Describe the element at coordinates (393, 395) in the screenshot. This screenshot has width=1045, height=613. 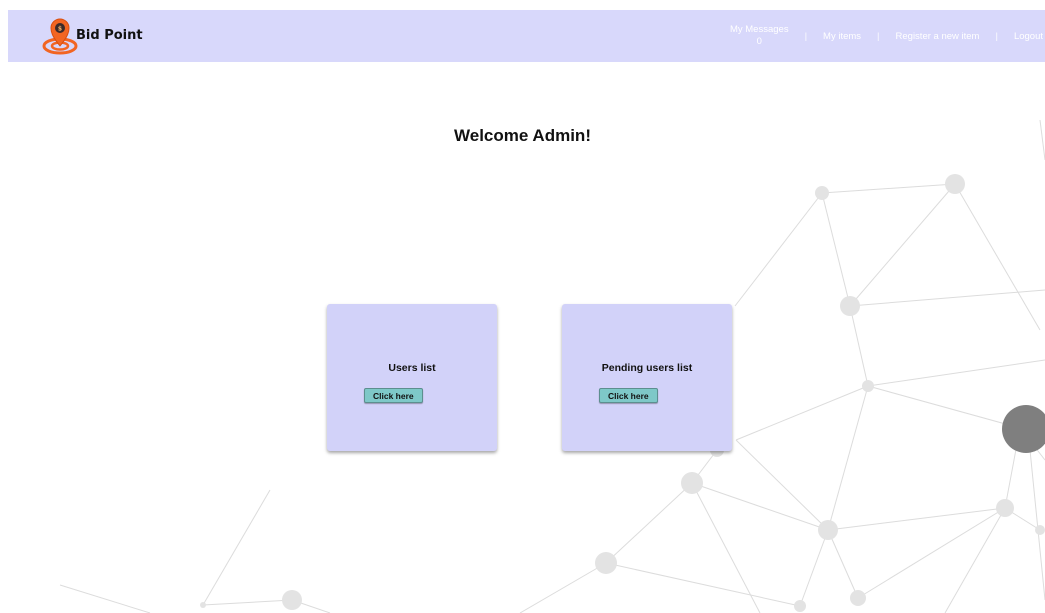
I see `users-list-click-here-button: Click here` at that location.